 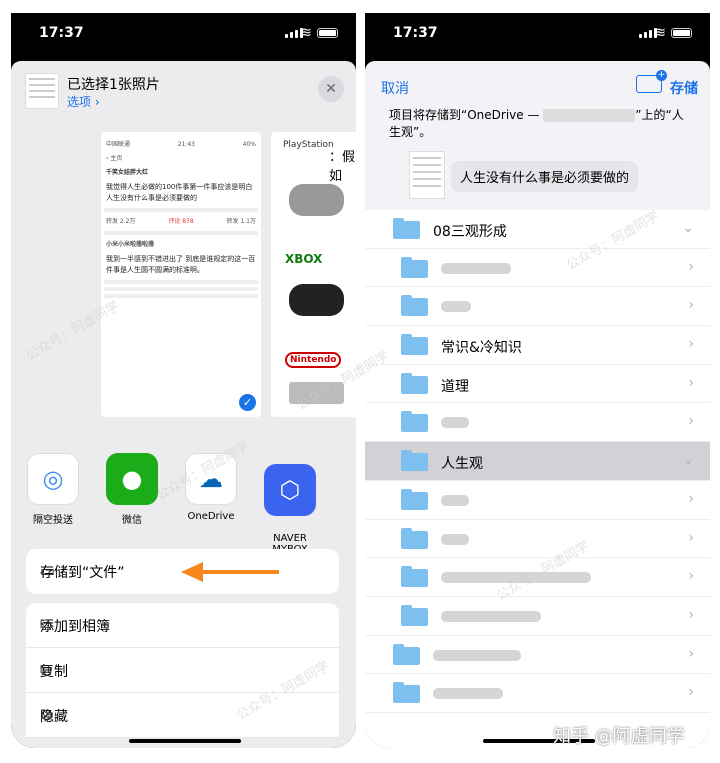 I want to click on file-name-field: 人生没有什么事是必须要做的, so click(x=545, y=176).